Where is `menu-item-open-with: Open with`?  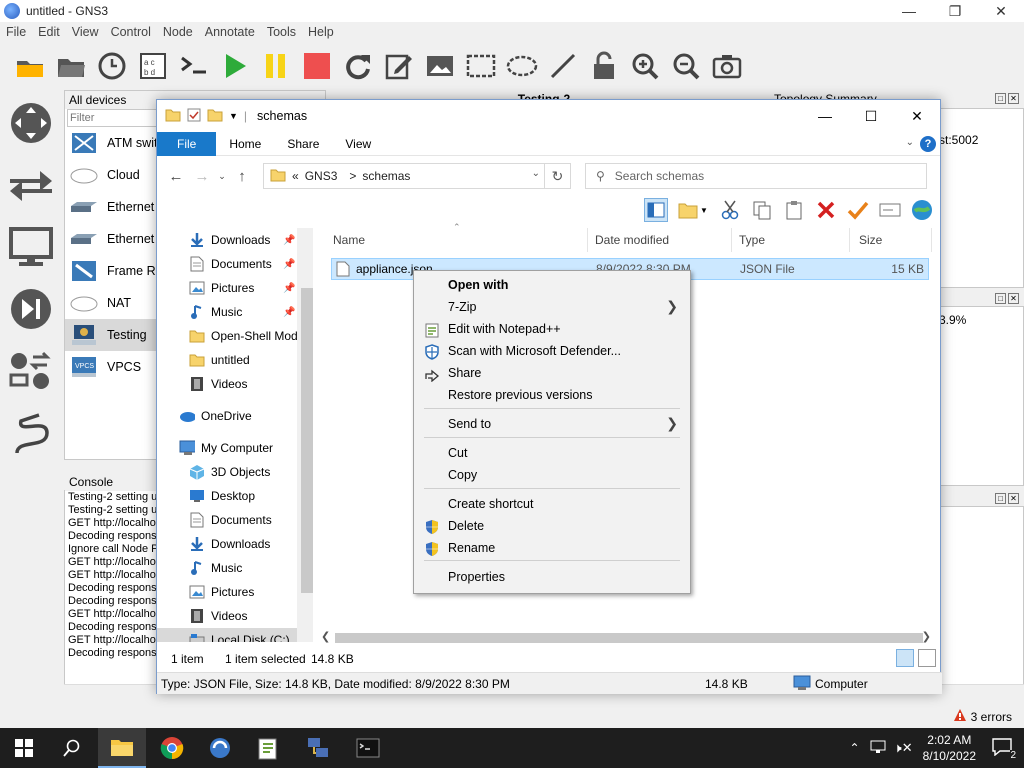 menu-item-open-with: Open with is located at coordinates (552, 286).